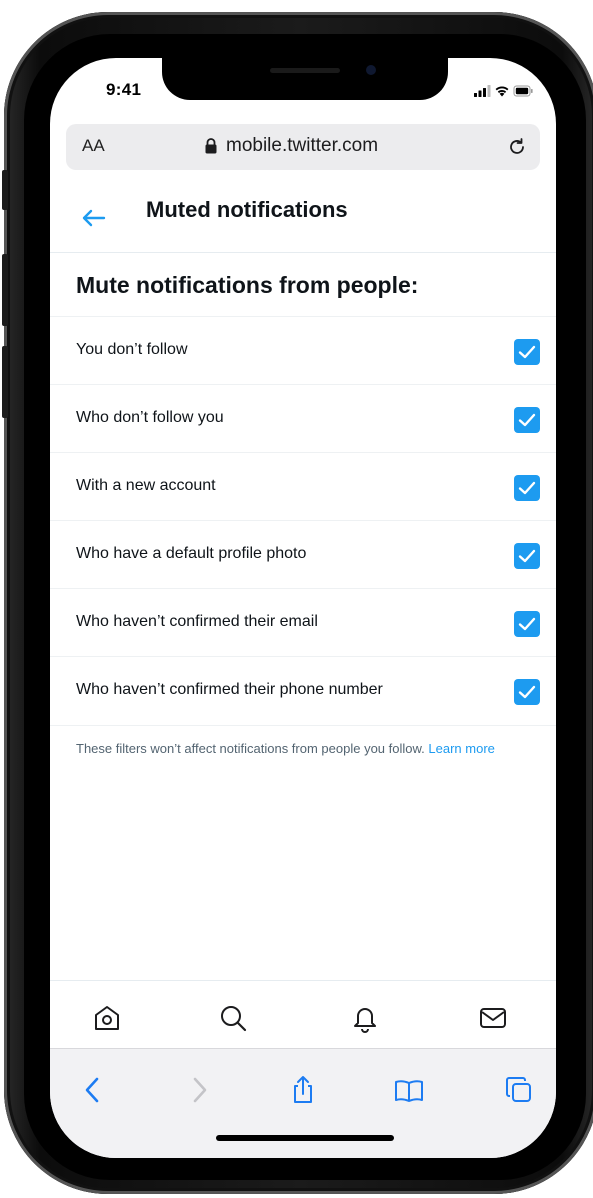  I want to click on forward-chevron-icon, so click(199, 1090).